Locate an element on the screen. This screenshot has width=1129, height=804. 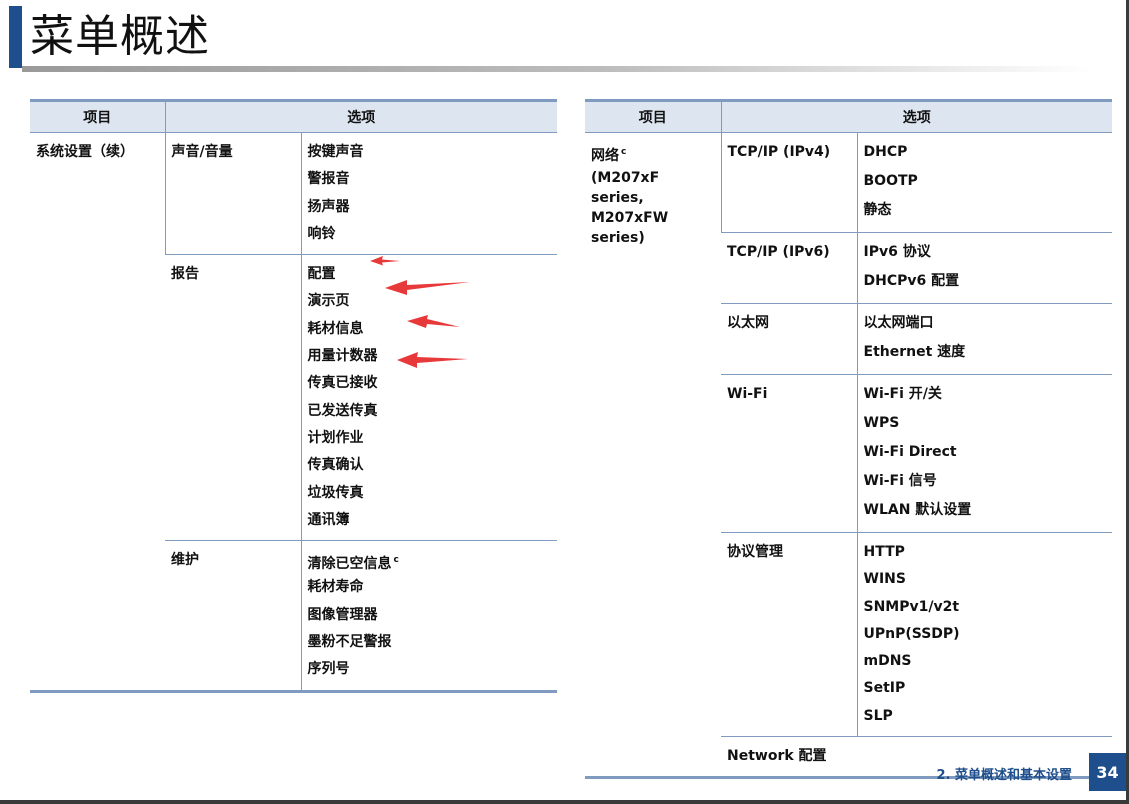
option-item: DHCP is located at coordinates (885, 152).